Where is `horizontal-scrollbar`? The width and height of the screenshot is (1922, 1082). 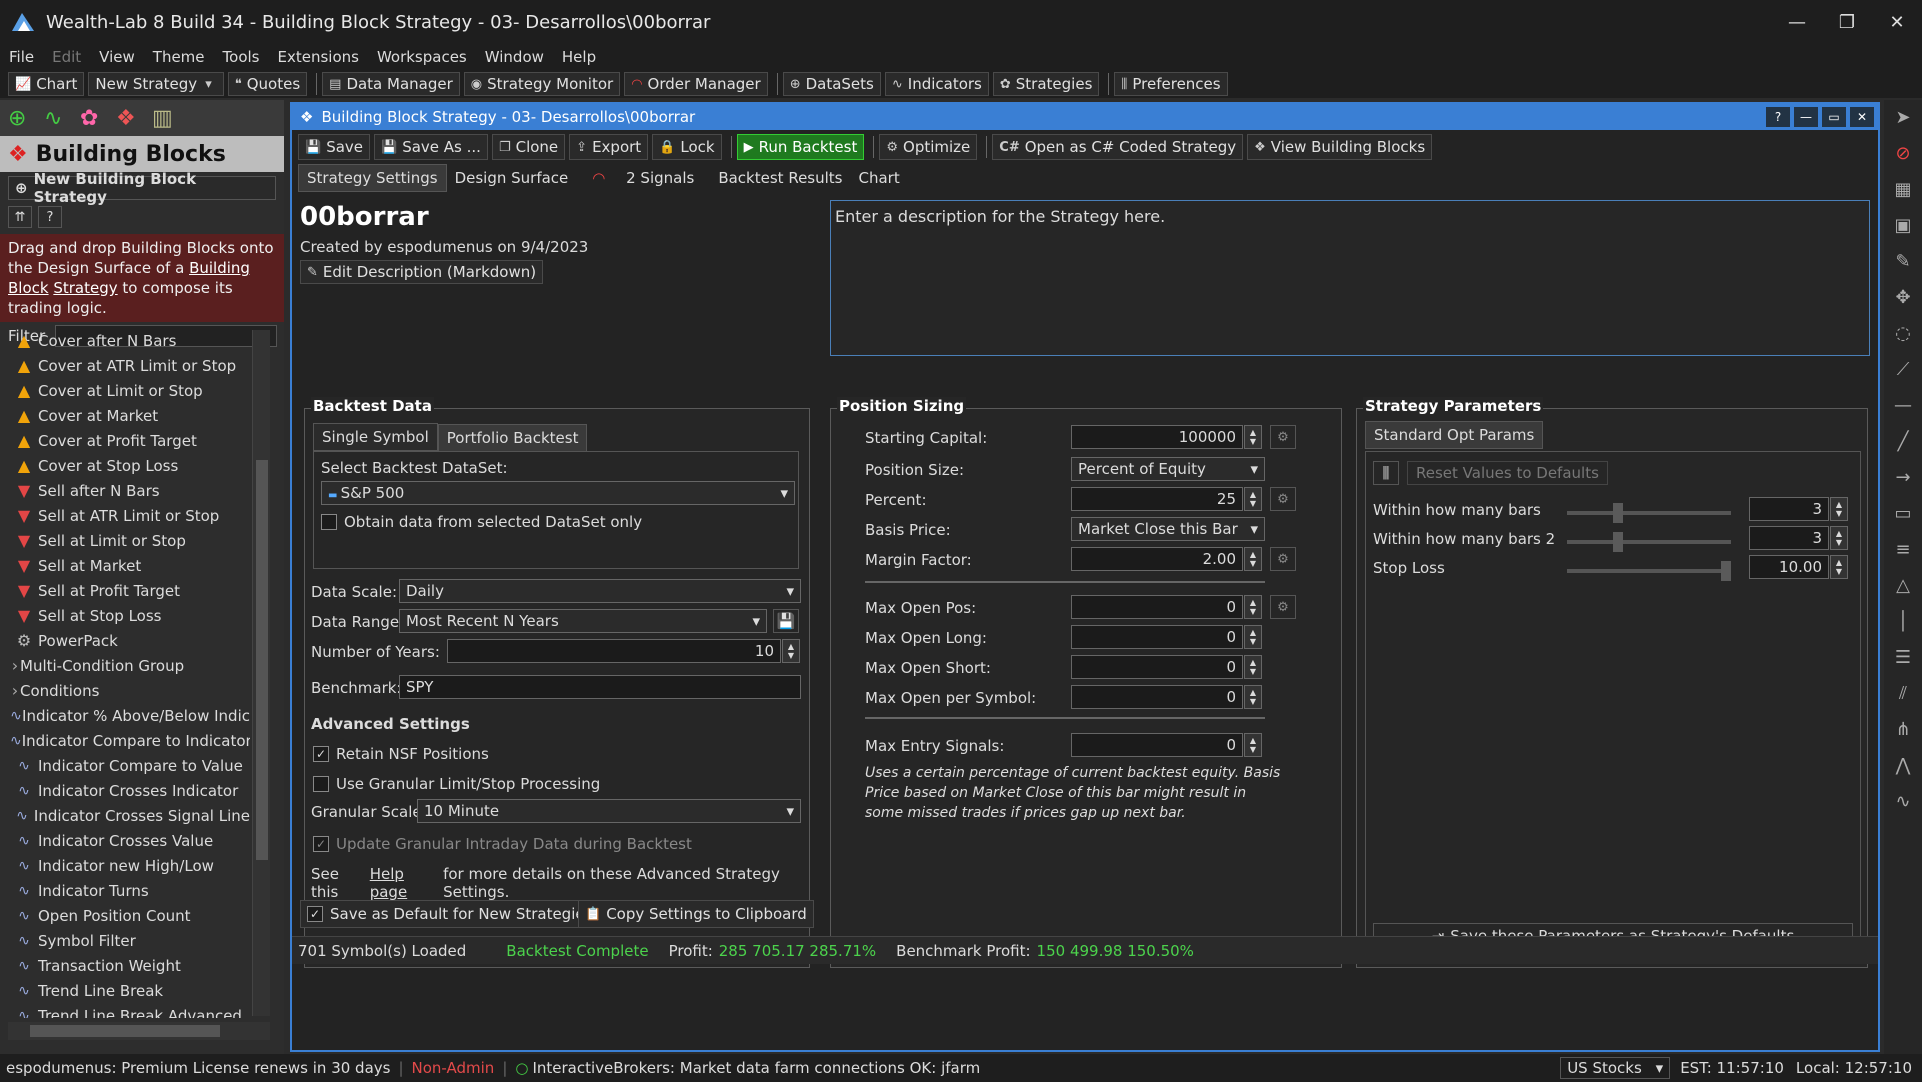 horizontal-scrollbar is located at coordinates (139, 1031).